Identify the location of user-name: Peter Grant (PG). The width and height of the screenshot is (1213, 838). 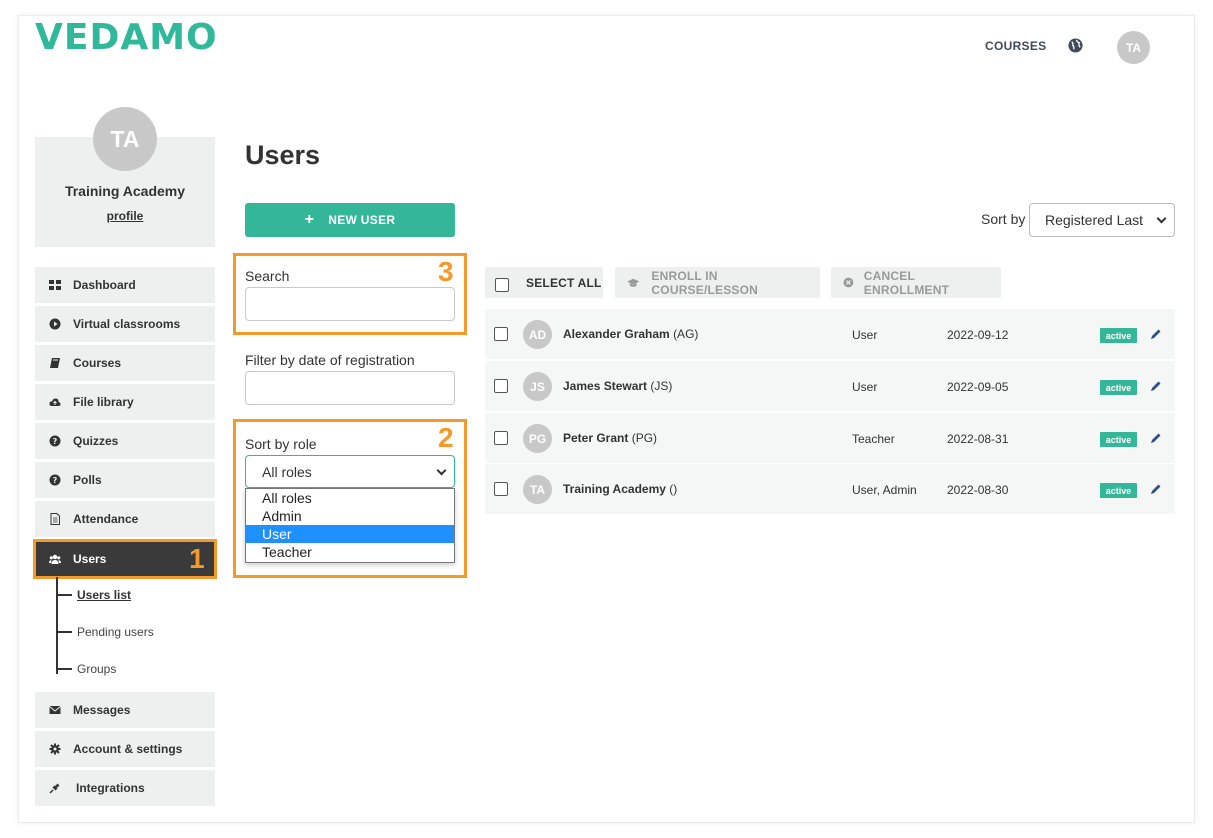
(610, 438).